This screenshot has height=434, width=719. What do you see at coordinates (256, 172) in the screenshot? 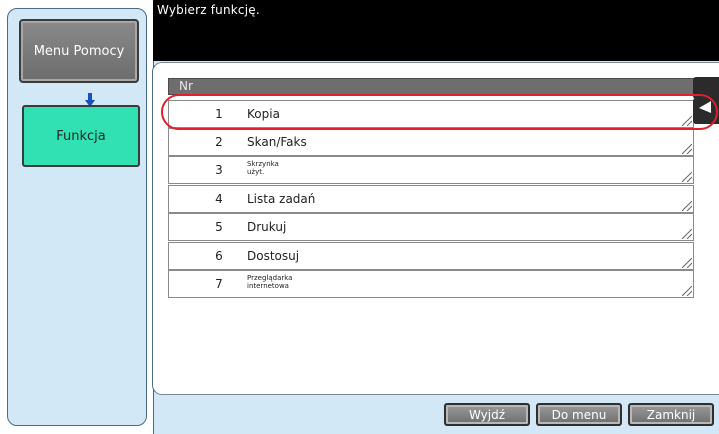
I see `row-label-line2: użyt.` at bounding box center [256, 172].